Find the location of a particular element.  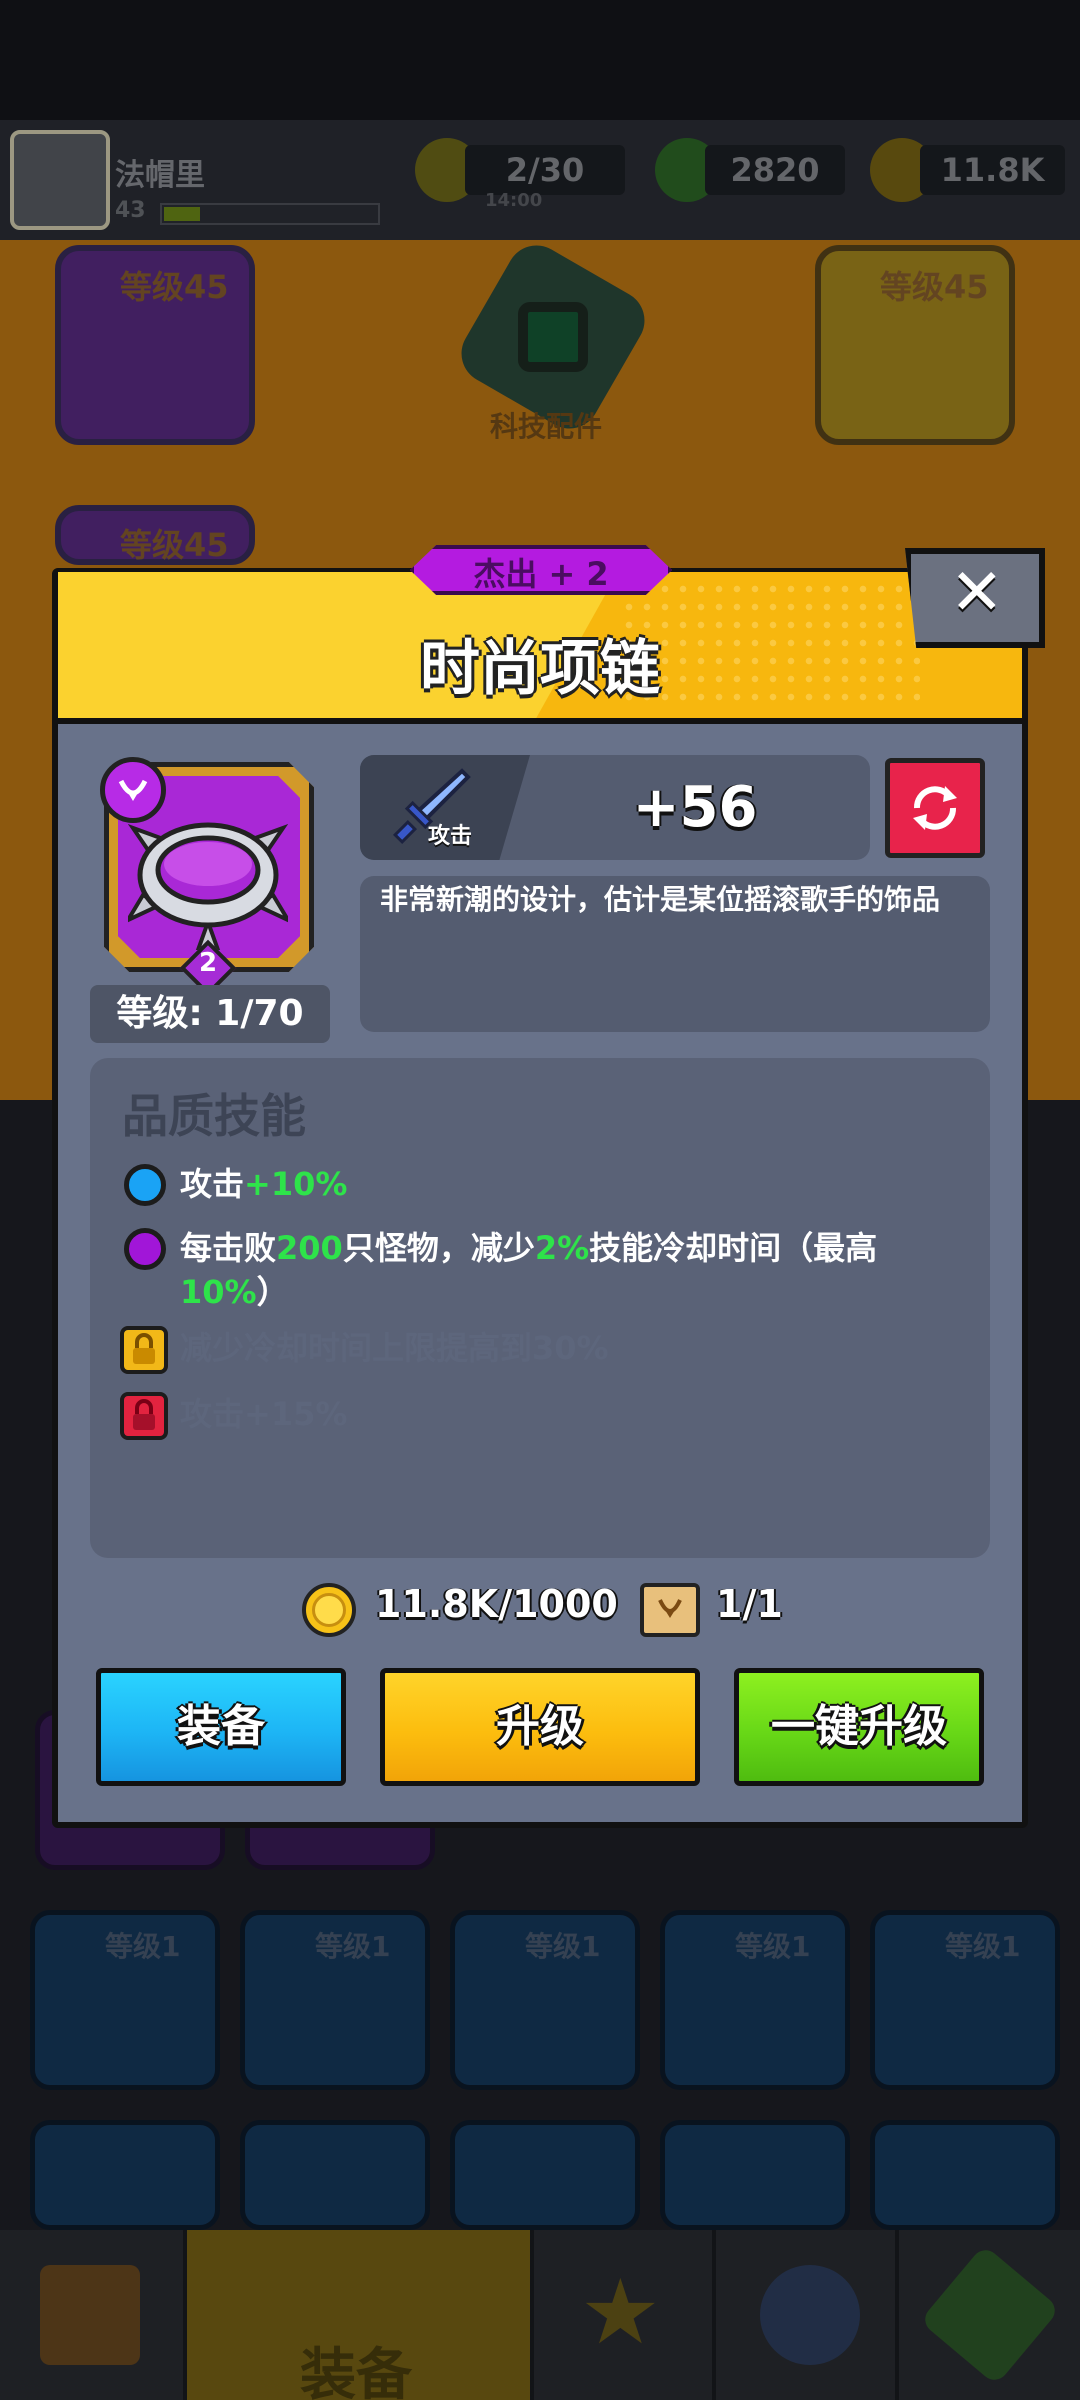

scroll-cost: 1/1 is located at coordinates (749, 1604).